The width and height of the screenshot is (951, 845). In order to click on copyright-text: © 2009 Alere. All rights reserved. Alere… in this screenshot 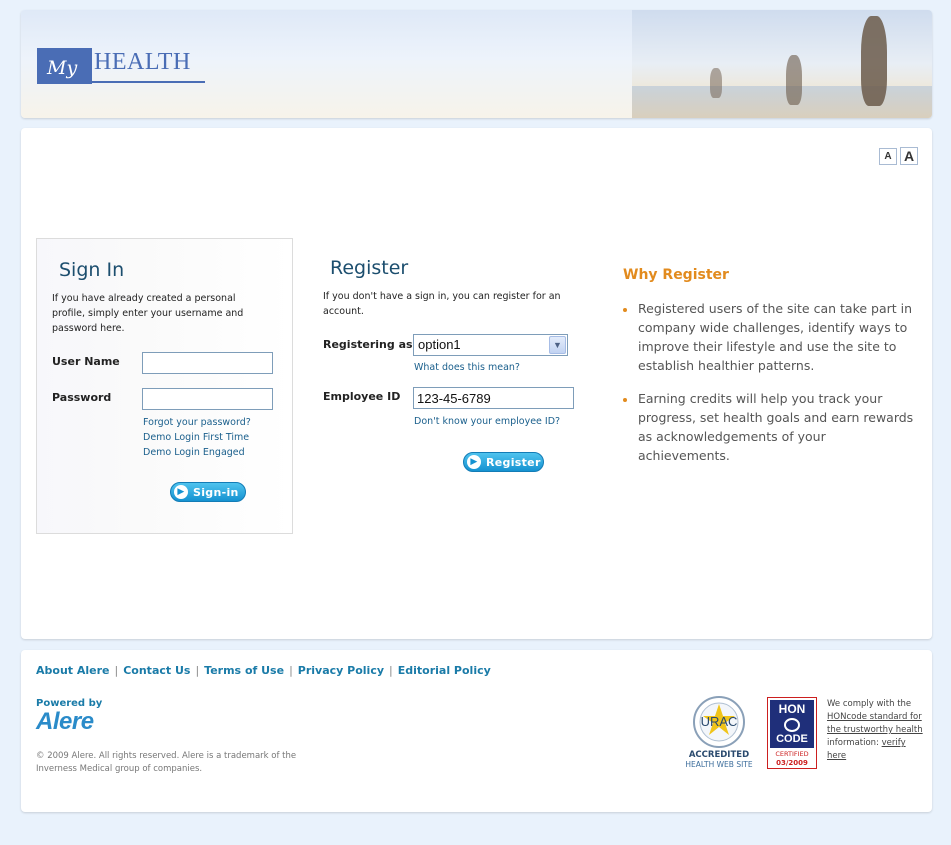, I will do `click(166, 762)`.